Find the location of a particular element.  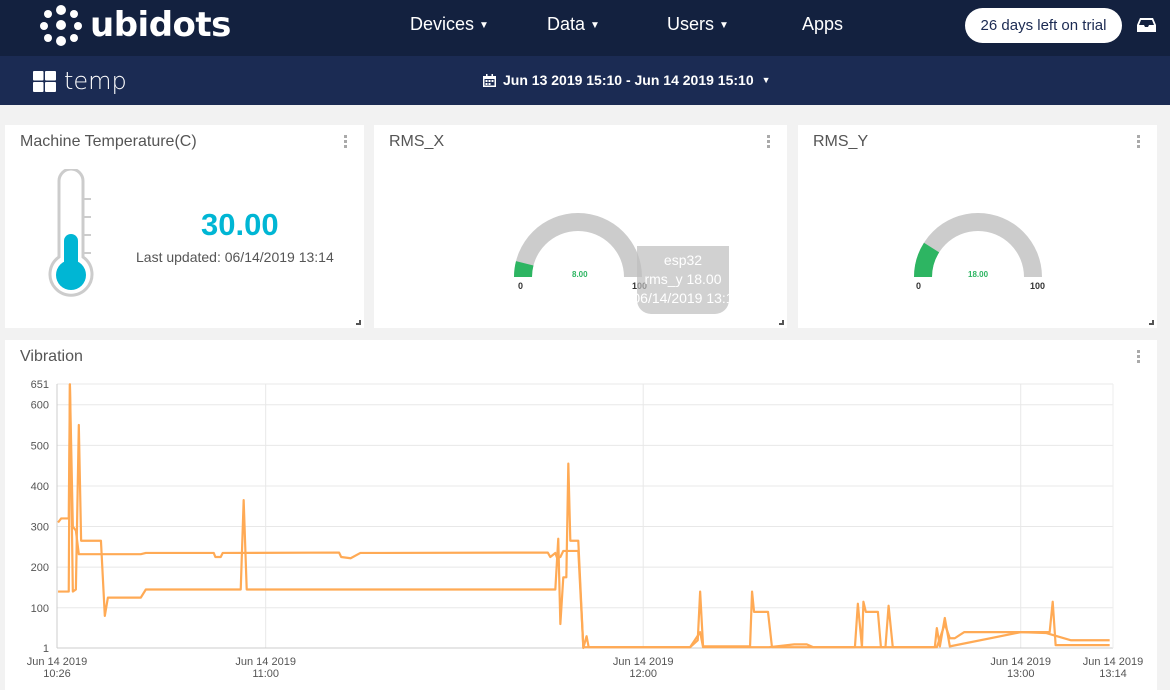

y-tick-label: 200 is located at coordinates (40, 568).